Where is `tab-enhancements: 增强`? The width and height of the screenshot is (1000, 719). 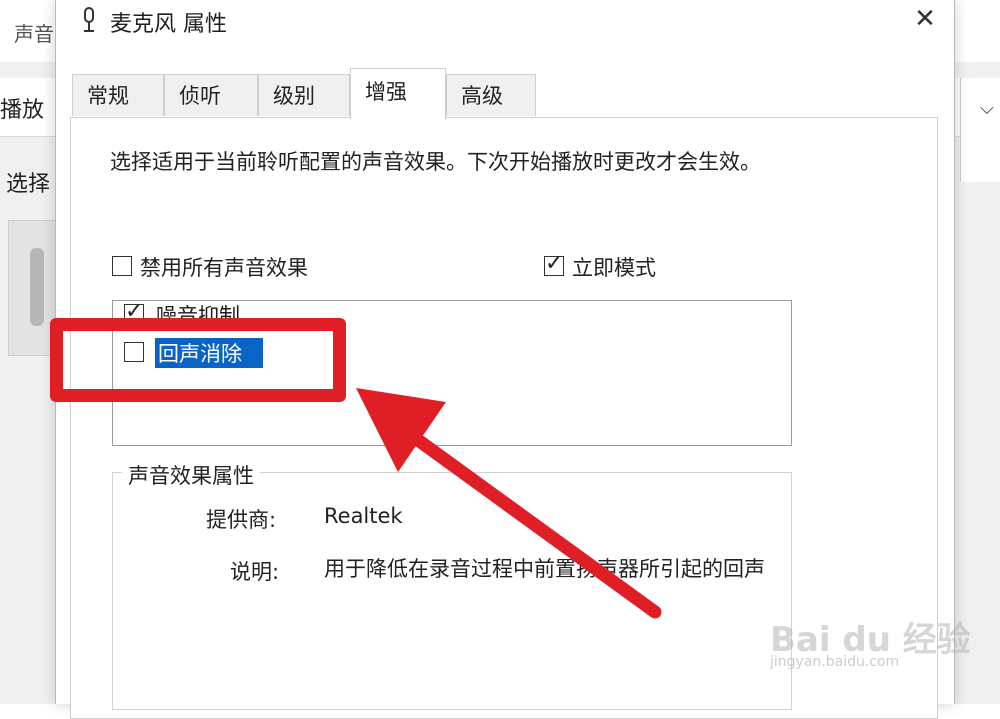
tab-enhancements: 增强 is located at coordinates (398, 94).